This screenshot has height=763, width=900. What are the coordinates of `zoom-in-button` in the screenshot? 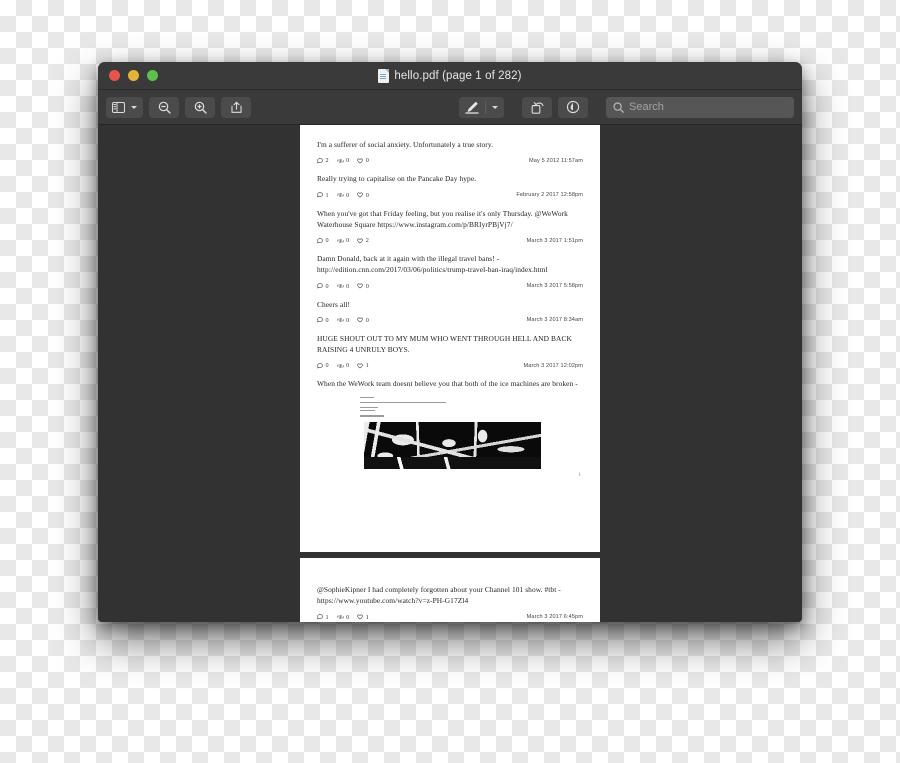 It's located at (200, 107).